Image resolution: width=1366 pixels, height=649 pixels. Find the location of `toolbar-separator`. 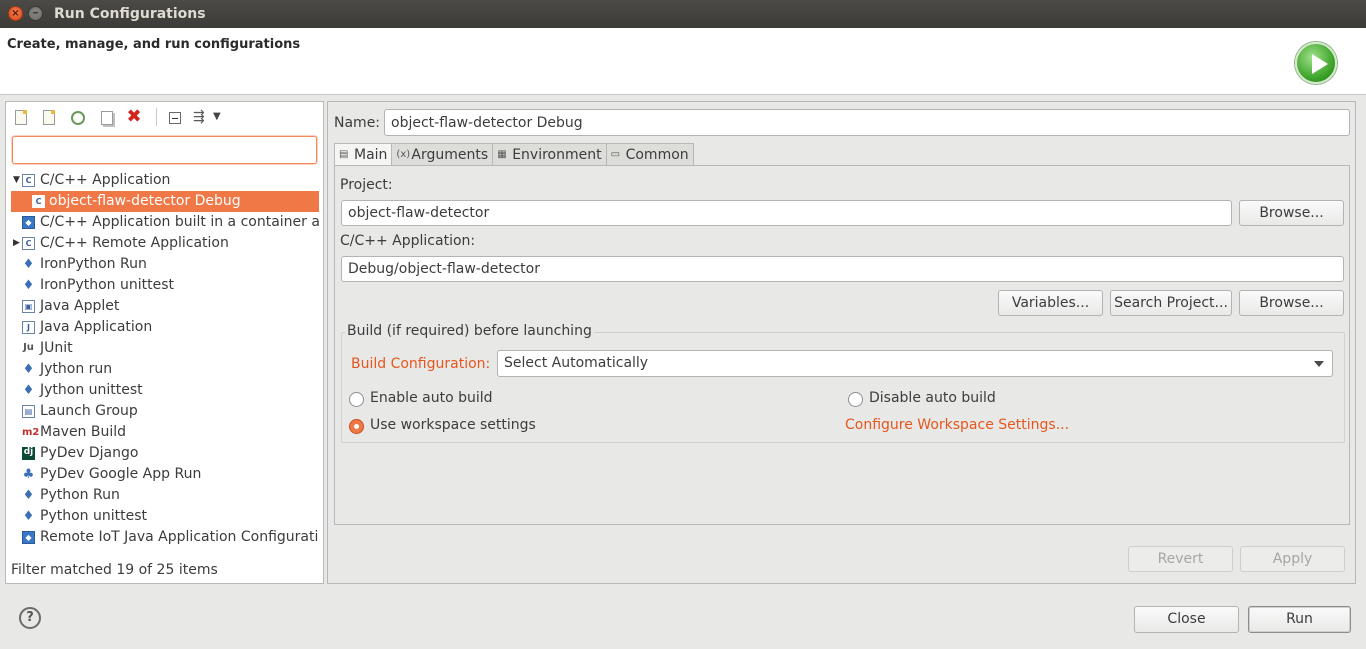

toolbar-separator is located at coordinates (156, 117).